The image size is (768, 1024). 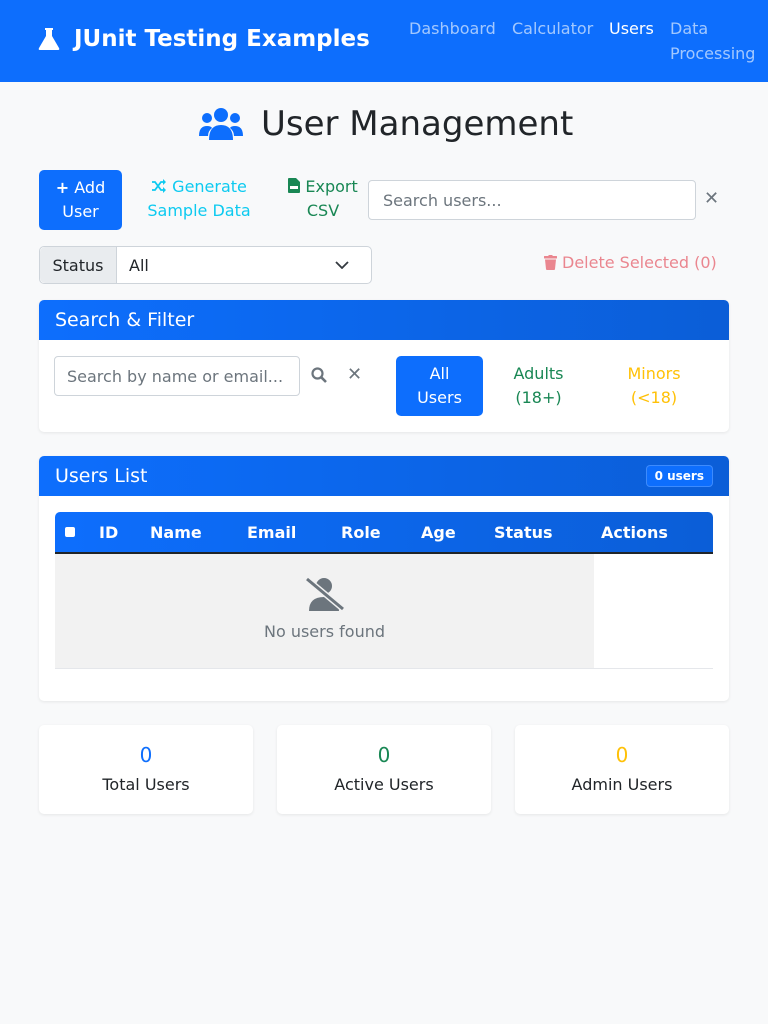 What do you see at coordinates (384, 320) in the screenshot?
I see `search-filter-header: Search & Filter` at bounding box center [384, 320].